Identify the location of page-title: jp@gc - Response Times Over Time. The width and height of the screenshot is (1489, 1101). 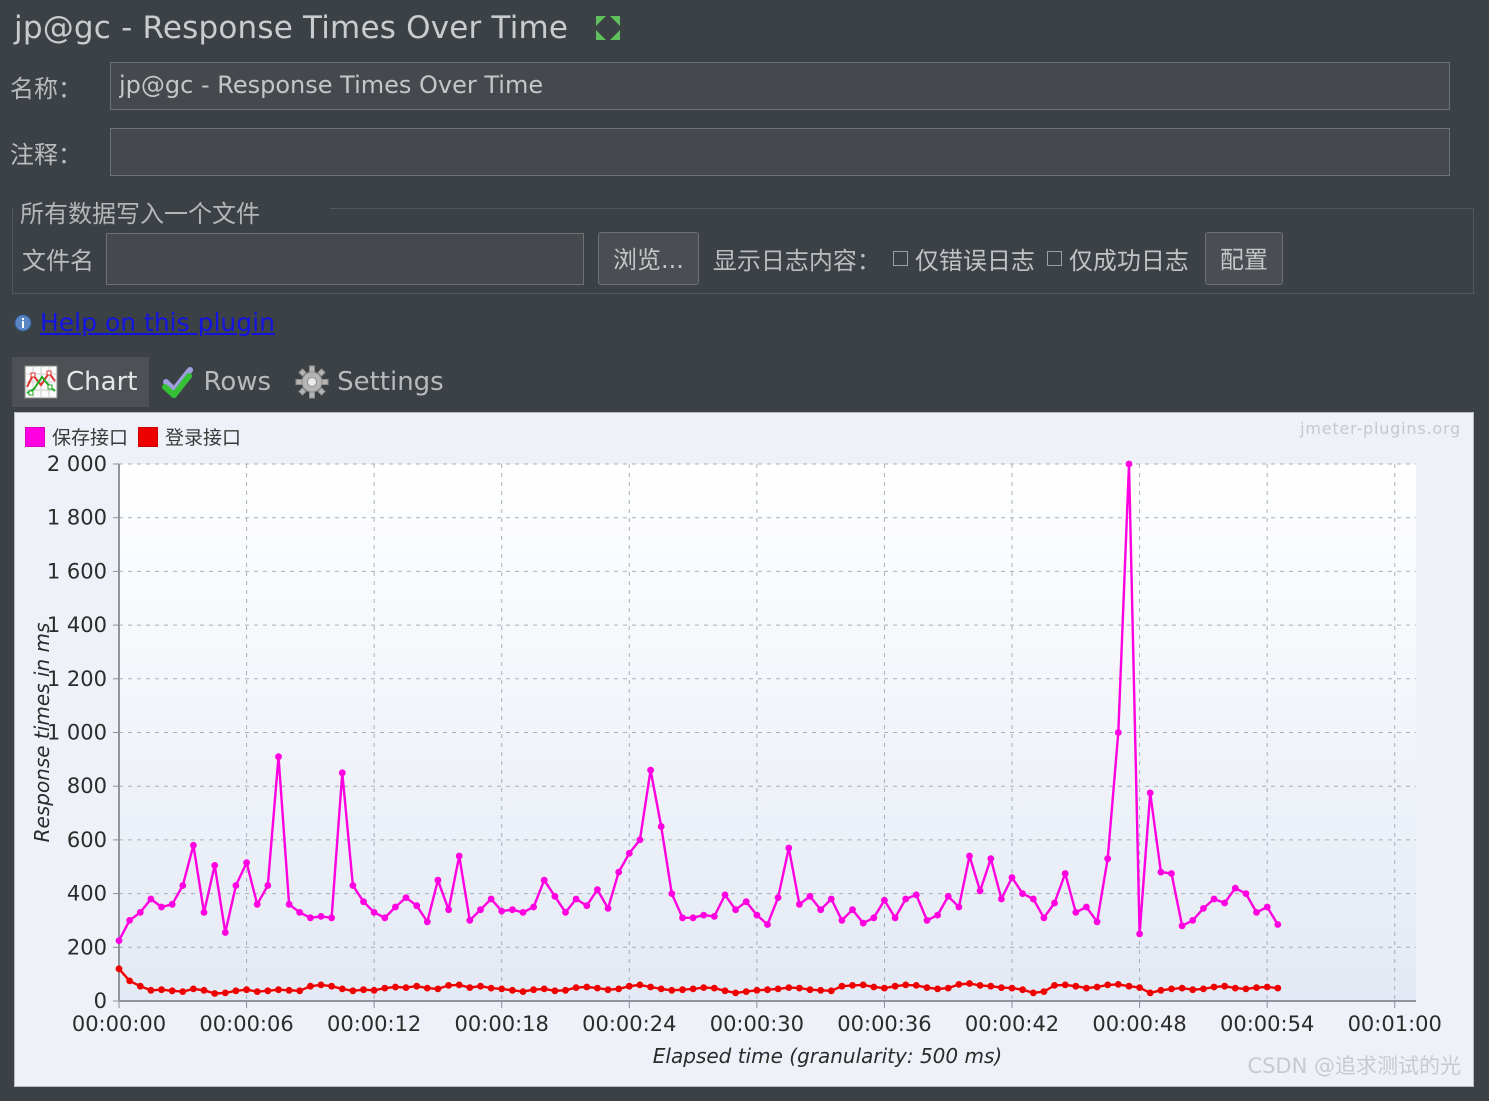
(291, 27).